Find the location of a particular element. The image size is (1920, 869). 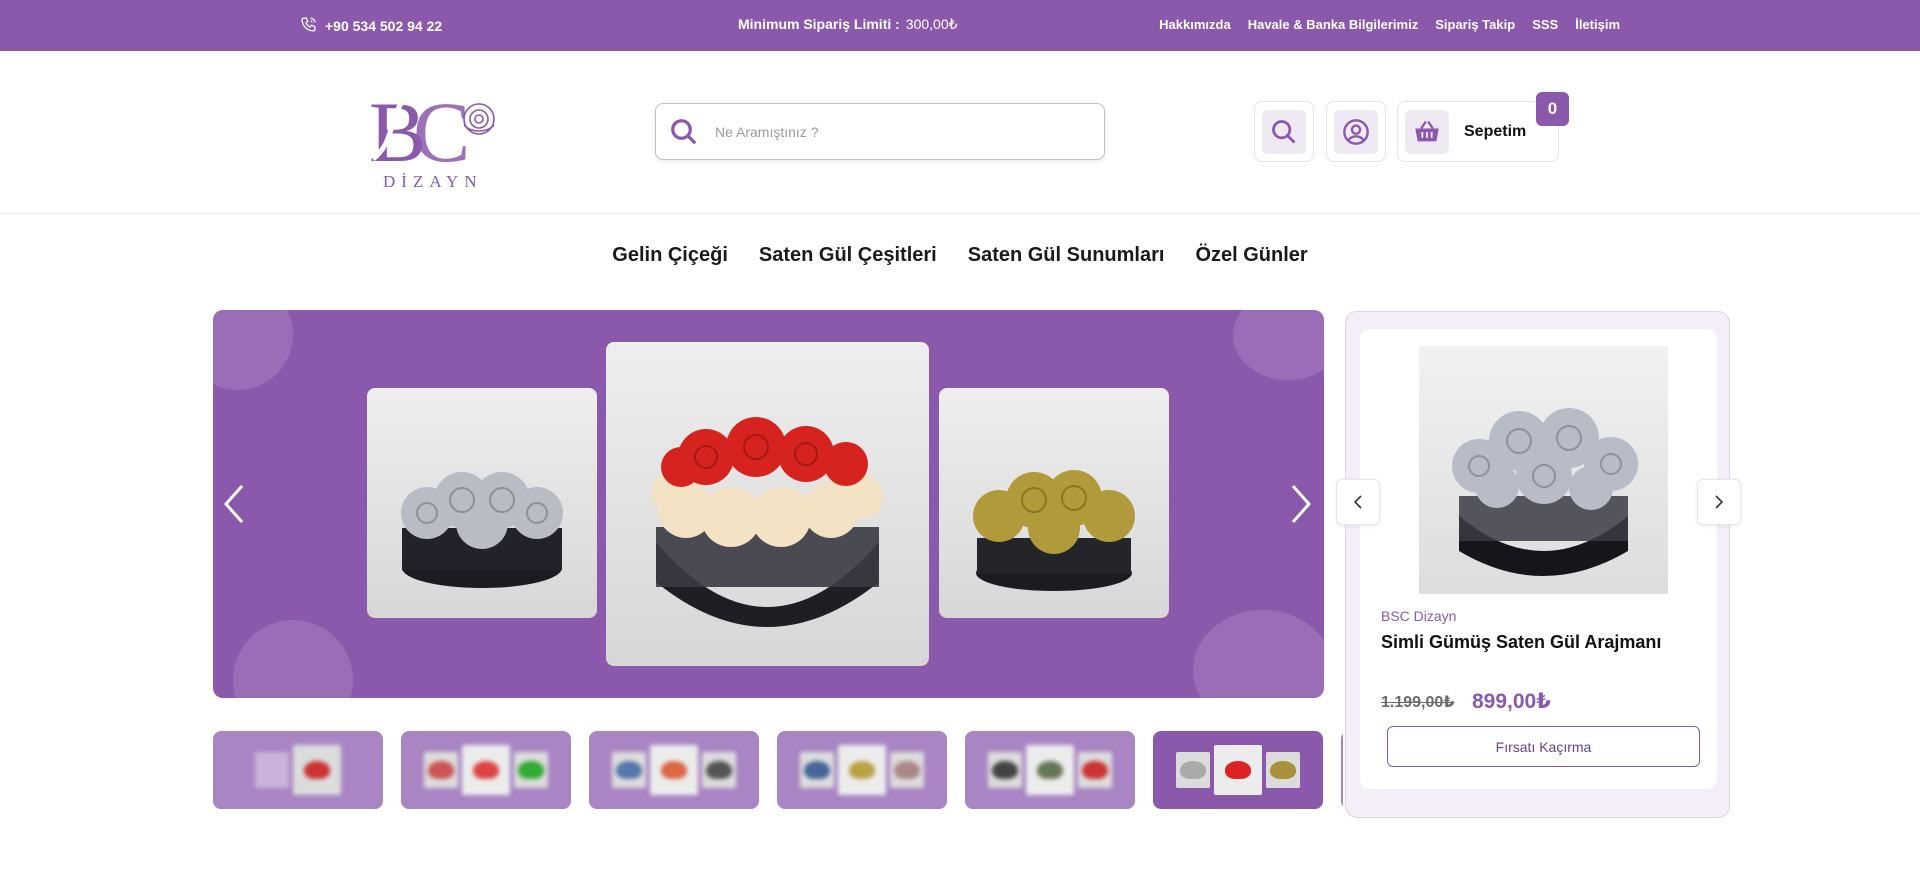

card-prev-button is located at coordinates (1358, 502).